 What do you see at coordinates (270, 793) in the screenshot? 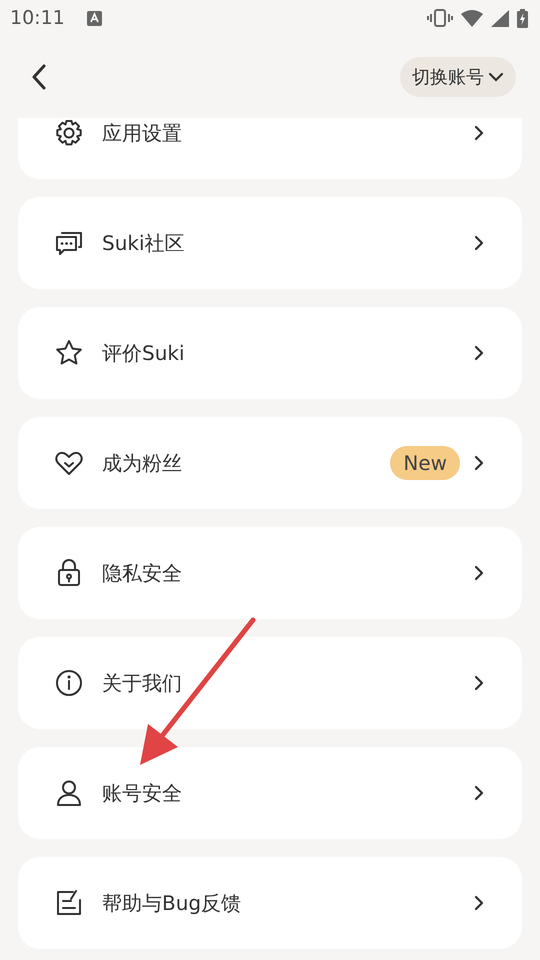
I see `settings-item: 账号安全` at bounding box center [270, 793].